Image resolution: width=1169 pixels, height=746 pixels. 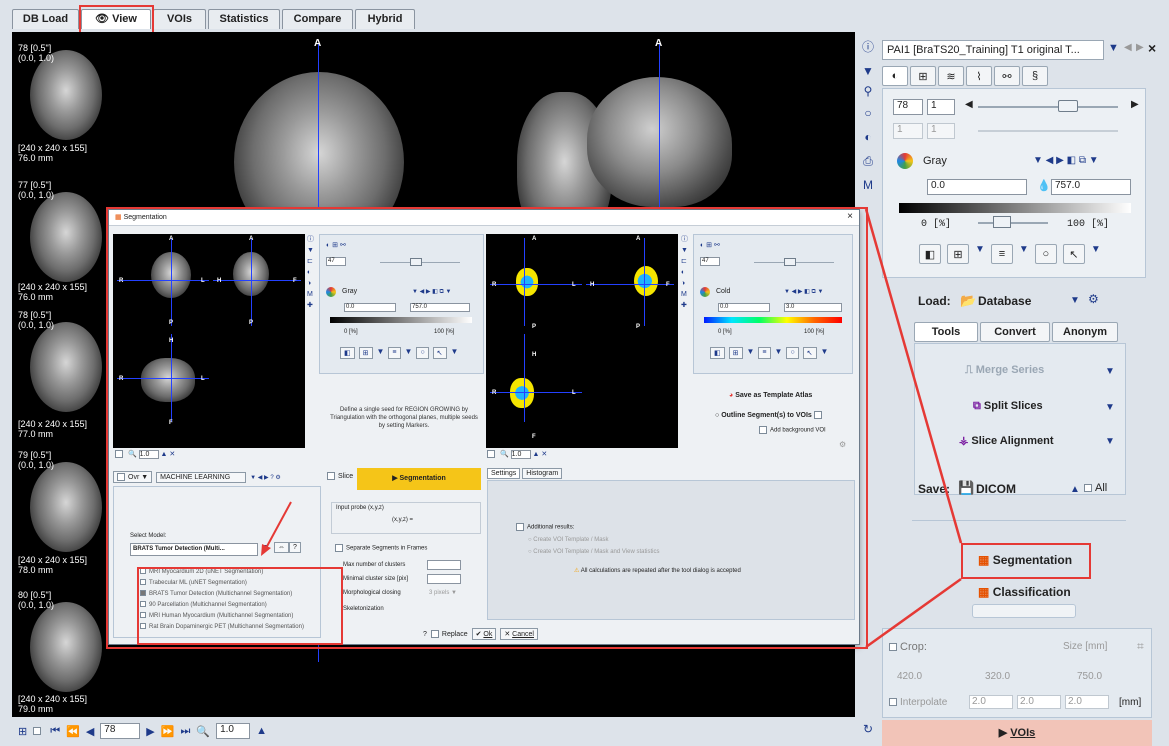 I want to click on settings-icon: ⚙, so click(x=842, y=444).